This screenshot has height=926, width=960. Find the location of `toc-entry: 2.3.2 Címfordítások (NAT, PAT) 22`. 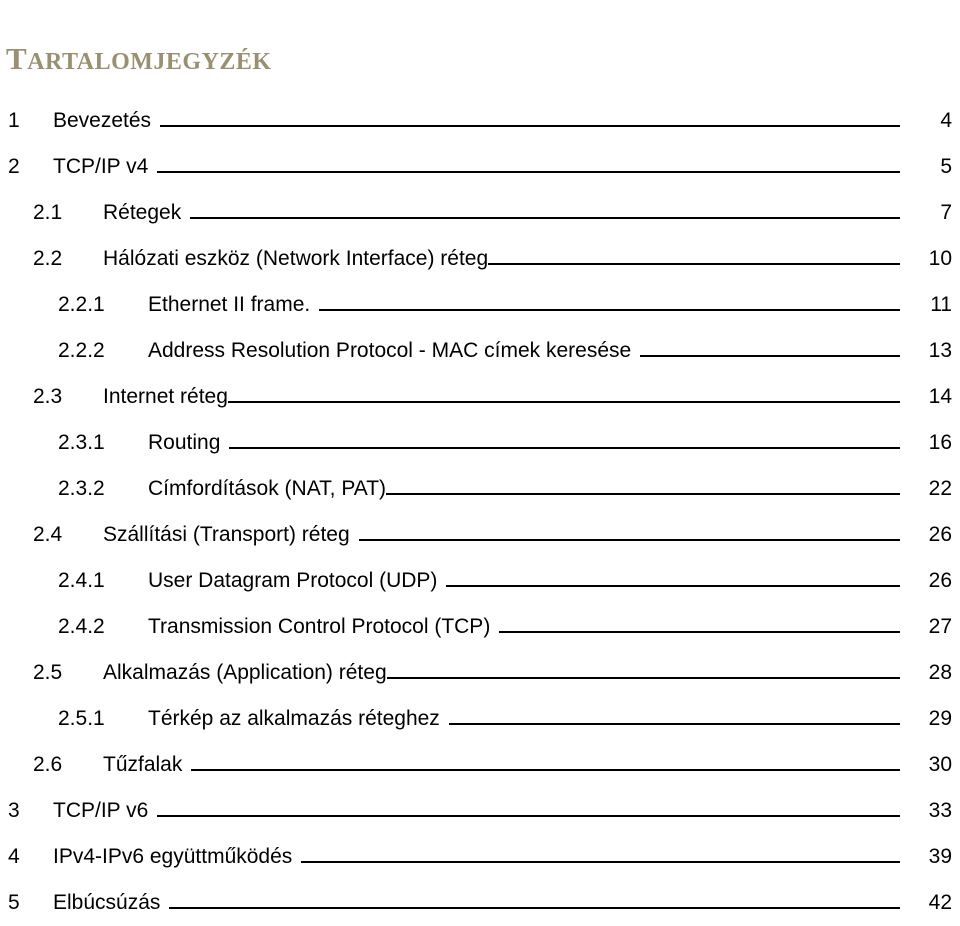

toc-entry: 2.3.2 Címfordítások (NAT, PAT) 22 is located at coordinates (480, 489).